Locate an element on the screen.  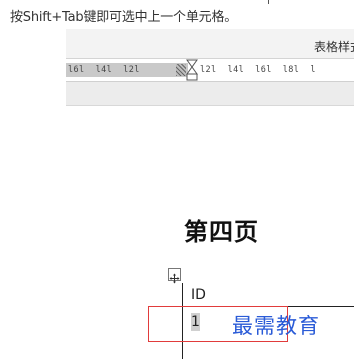
instruction-caption: 按Shift+Tab键即可选中上一个单元格。 is located at coordinates (124, 17).